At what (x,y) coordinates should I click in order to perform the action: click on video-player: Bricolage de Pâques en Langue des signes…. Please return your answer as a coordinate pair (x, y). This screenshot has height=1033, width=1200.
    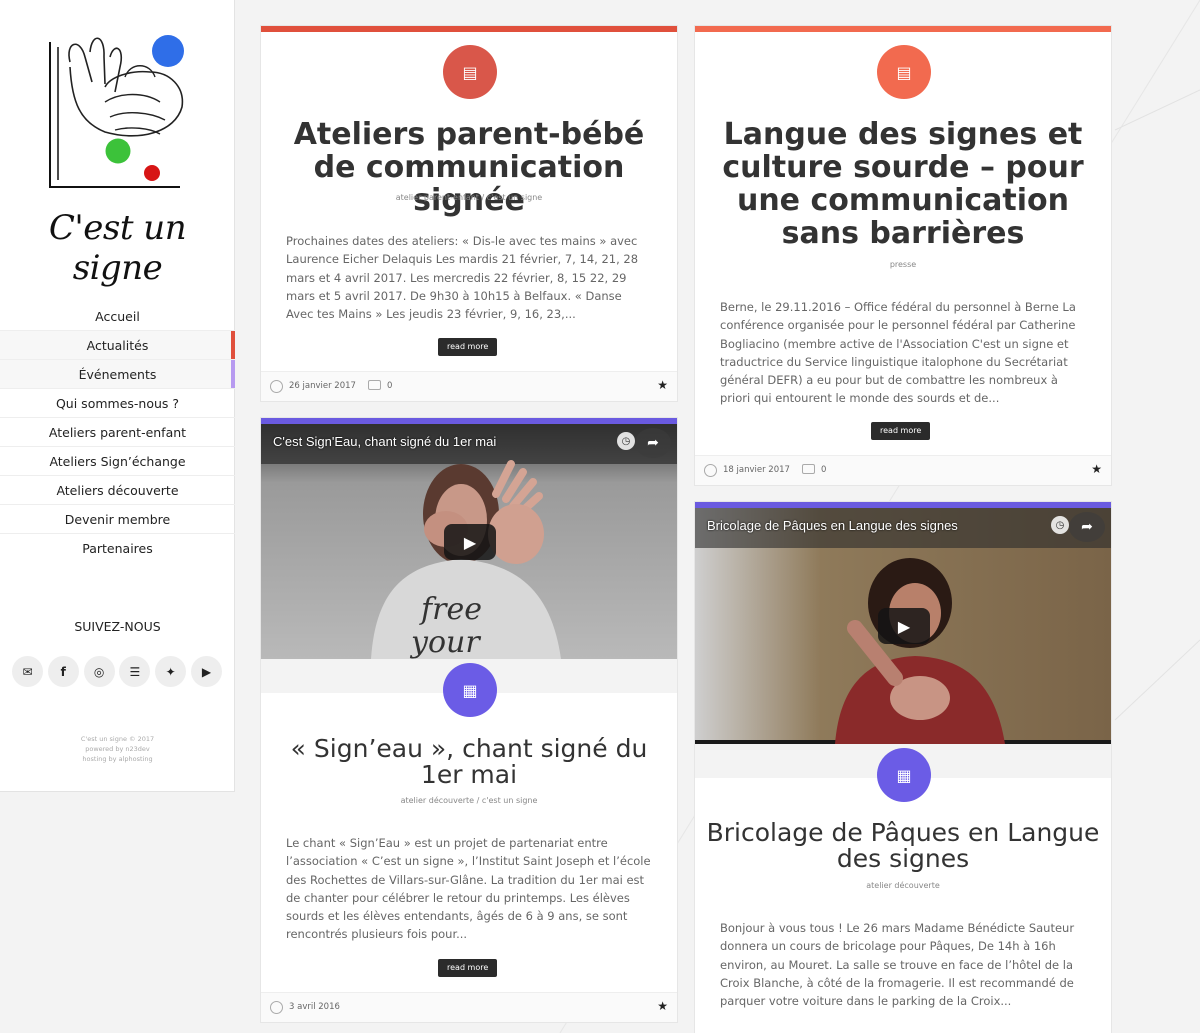
    Looking at the image, I should click on (903, 626).